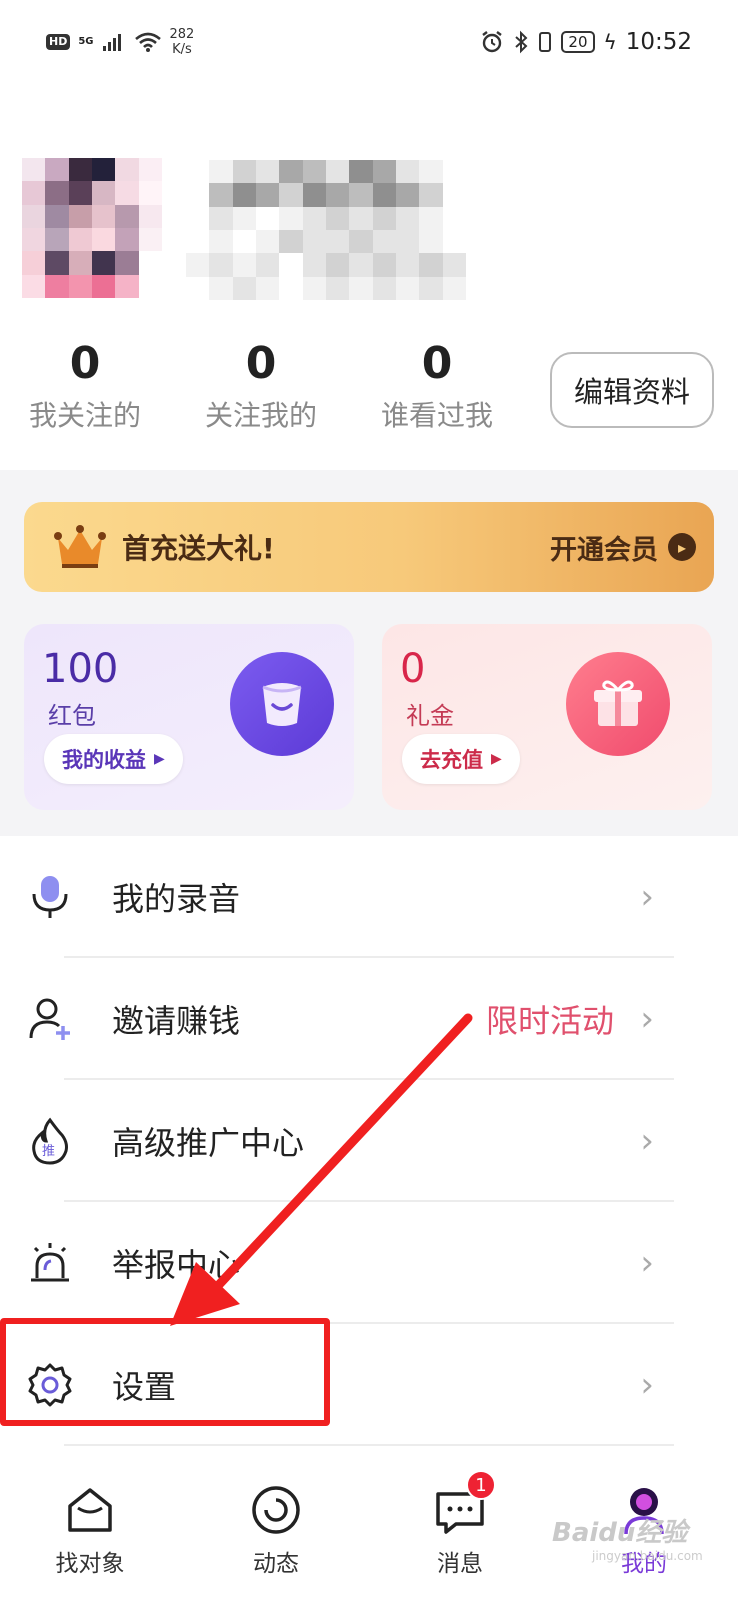  Describe the element at coordinates (369, 1141) in the screenshot. I see `menu-item-promotion-center: 推 高级推广中心 ›` at that location.